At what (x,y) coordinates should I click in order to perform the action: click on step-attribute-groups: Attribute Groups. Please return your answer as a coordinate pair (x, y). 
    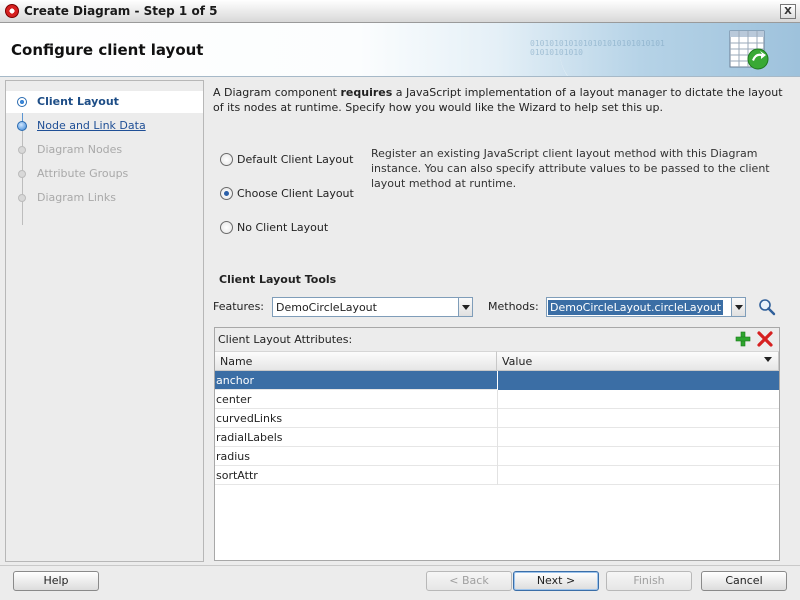
    Looking at the image, I should click on (104, 174).